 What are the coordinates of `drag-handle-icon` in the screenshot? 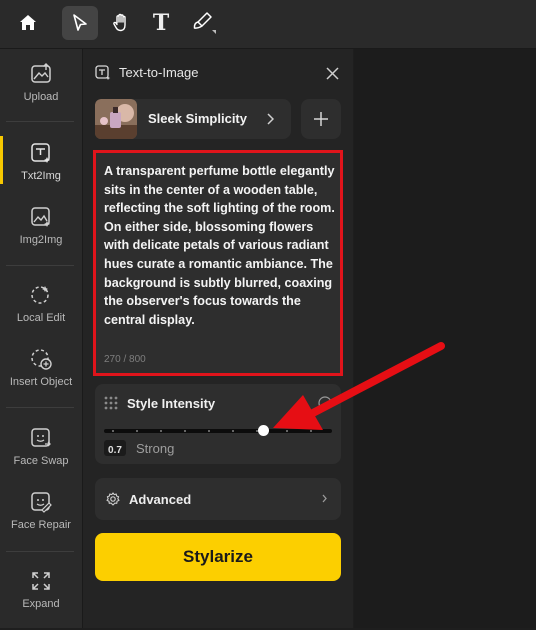 It's located at (111, 403).